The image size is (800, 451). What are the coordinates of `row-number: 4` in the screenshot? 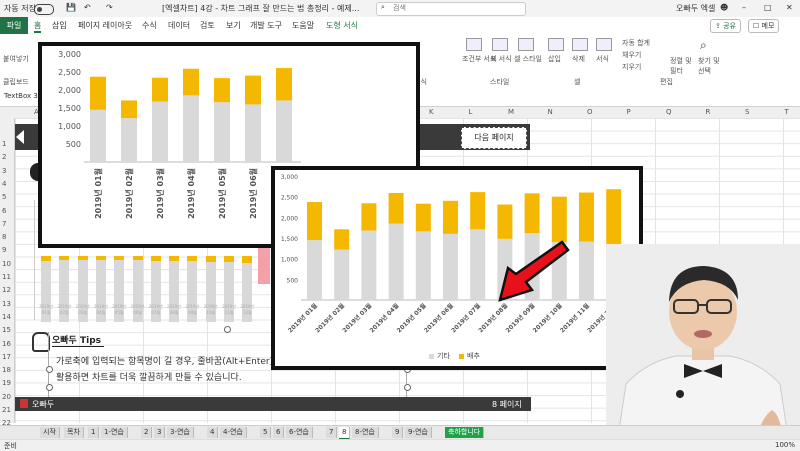 It's located at (4, 184).